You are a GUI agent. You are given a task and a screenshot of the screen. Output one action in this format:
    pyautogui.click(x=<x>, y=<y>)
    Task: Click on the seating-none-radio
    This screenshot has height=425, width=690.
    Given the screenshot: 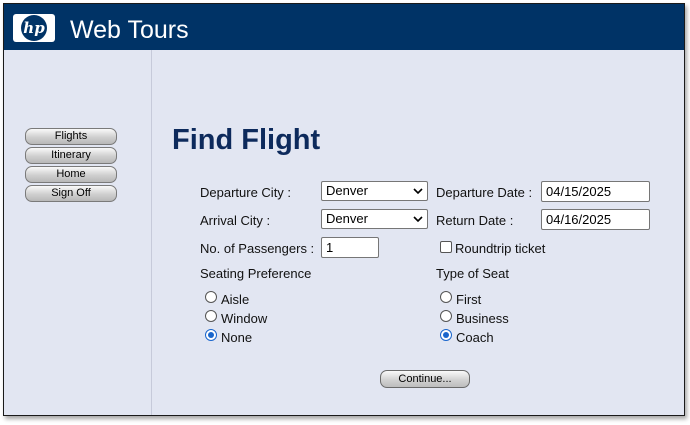 What is the action you would take?
    pyautogui.click(x=211, y=335)
    